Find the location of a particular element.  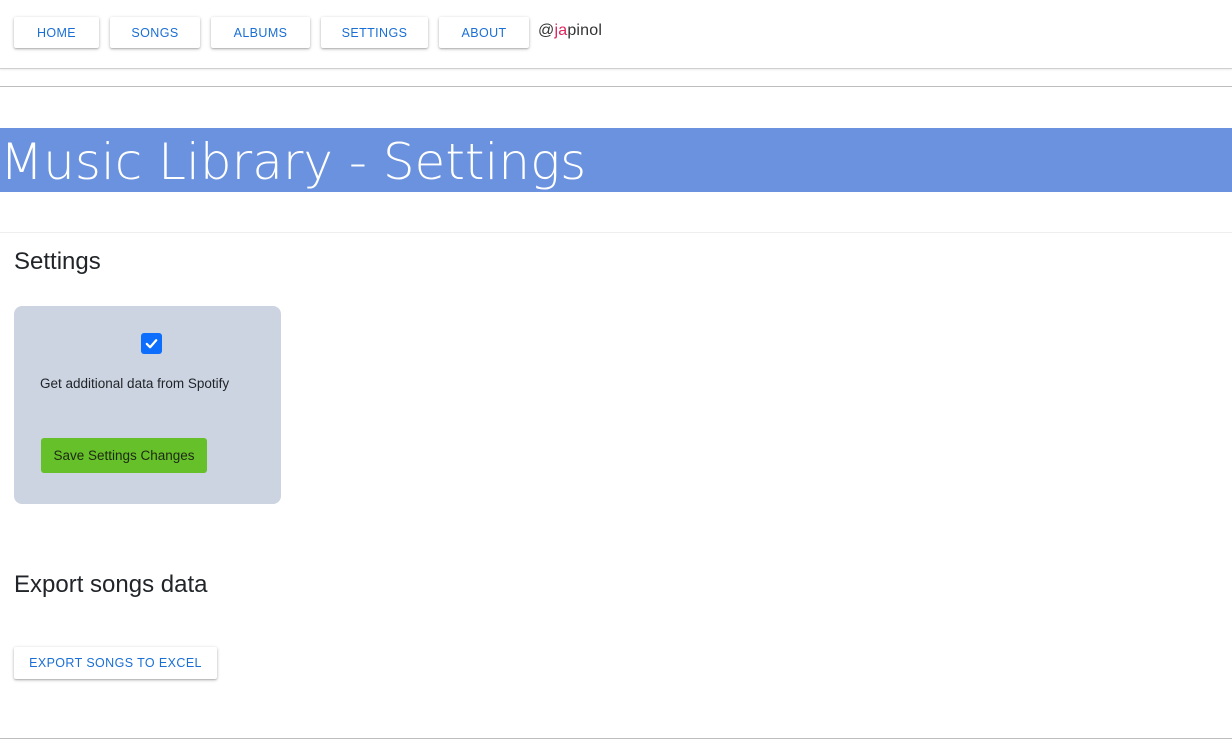

nav-albums-button: ALBUMS is located at coordinates (260, 32).